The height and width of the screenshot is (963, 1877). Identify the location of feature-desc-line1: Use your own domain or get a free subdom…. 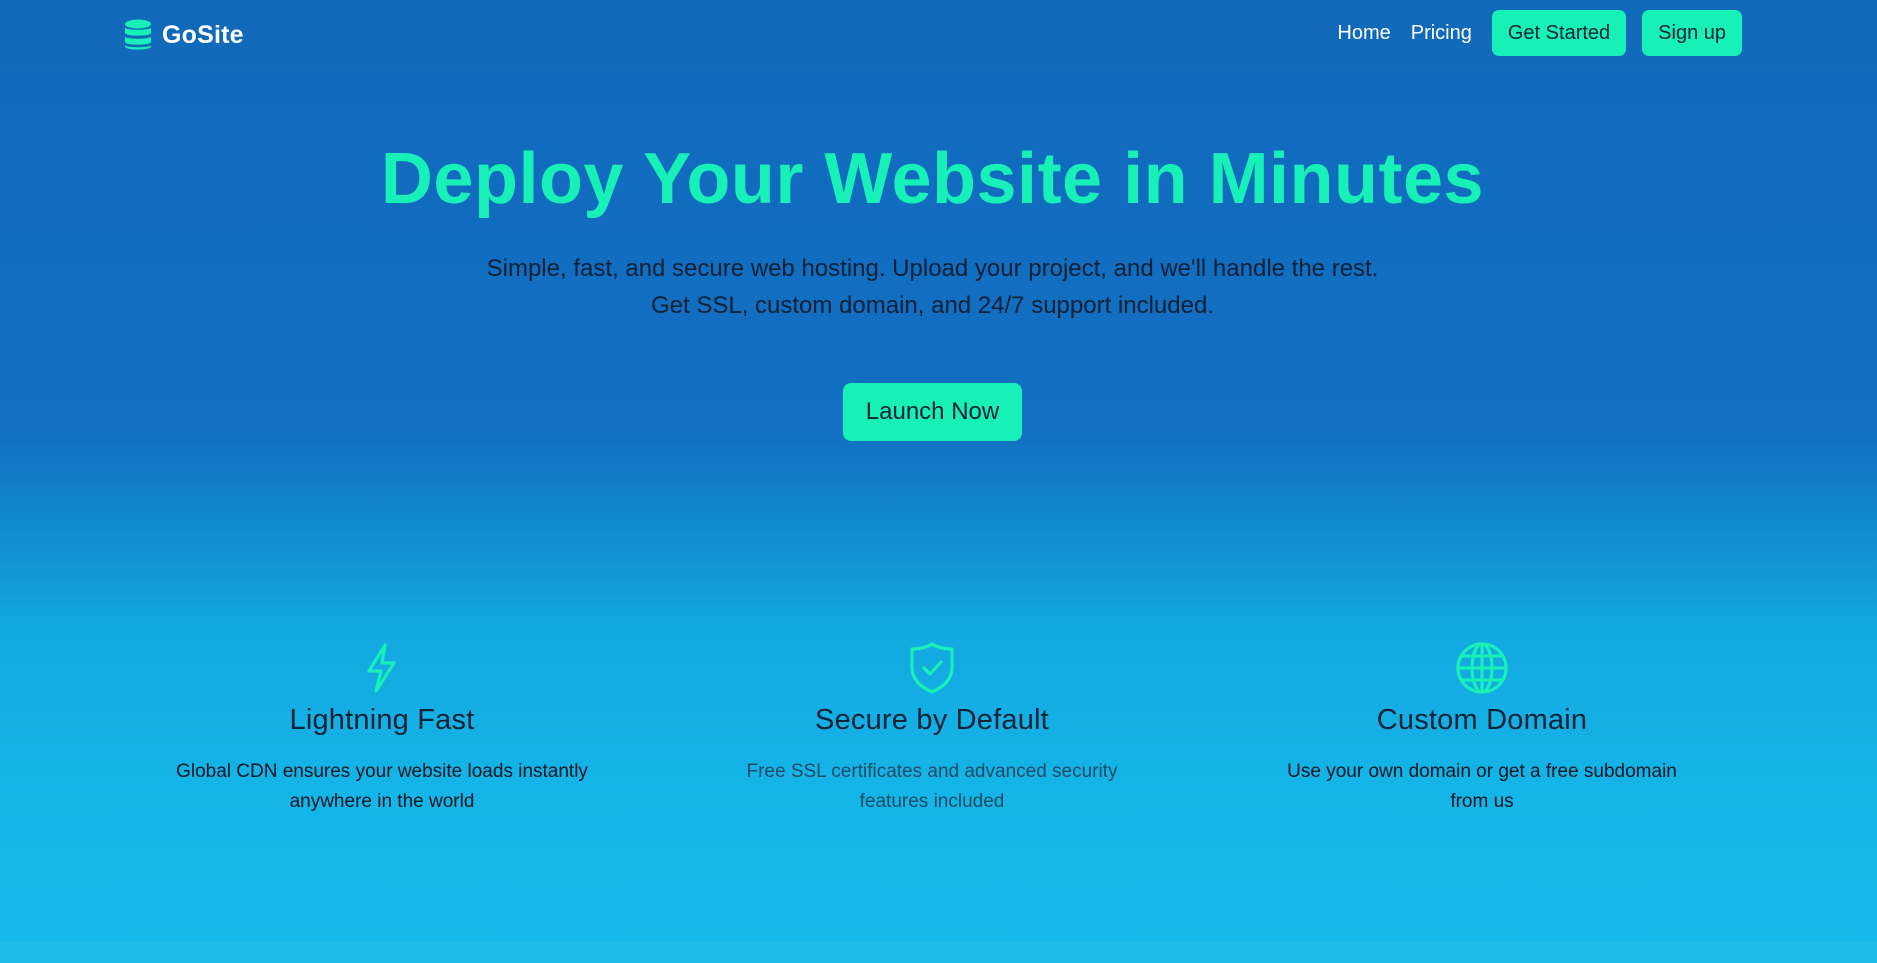
(1482, 771).